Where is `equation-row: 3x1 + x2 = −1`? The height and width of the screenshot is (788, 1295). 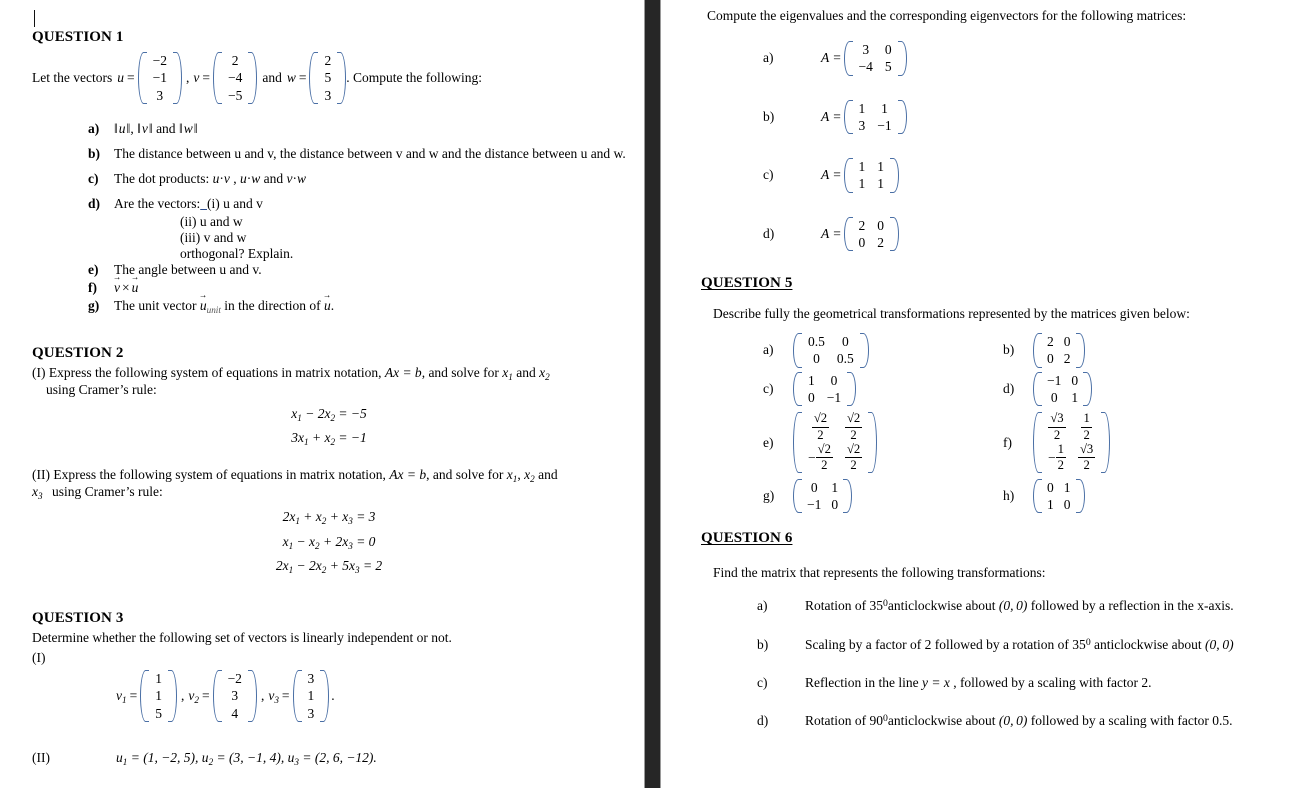
equation-row: 3x1 + x2 = −1 is located at coordinates (329, 439).